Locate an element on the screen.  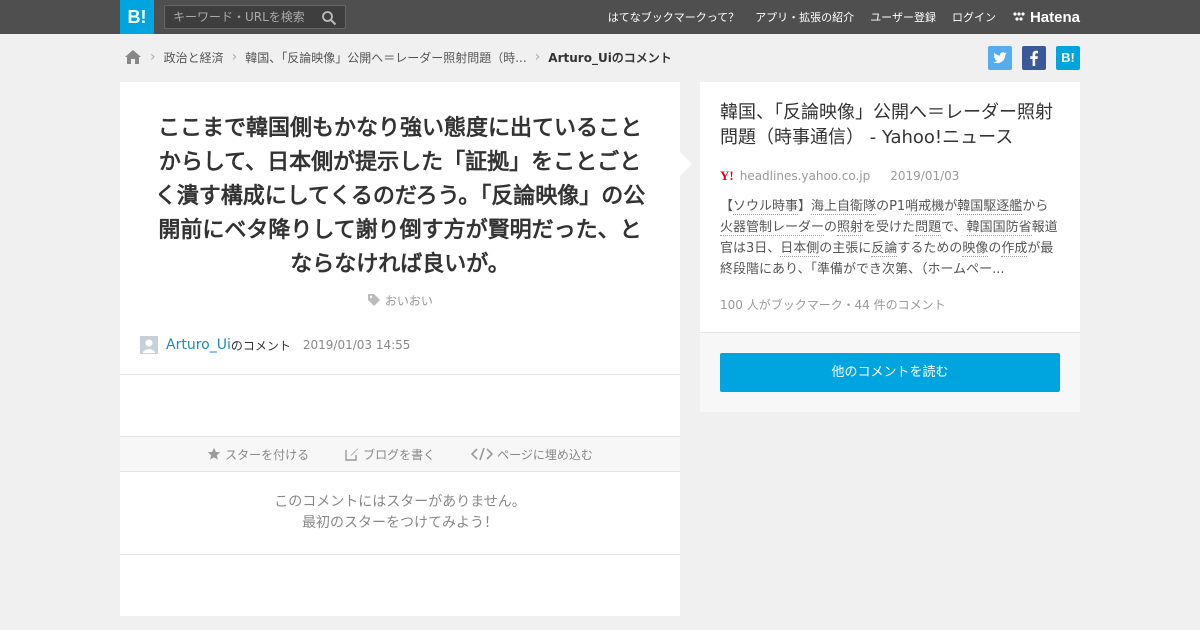
summary-text: 【 is located at coordinates (727, 206).